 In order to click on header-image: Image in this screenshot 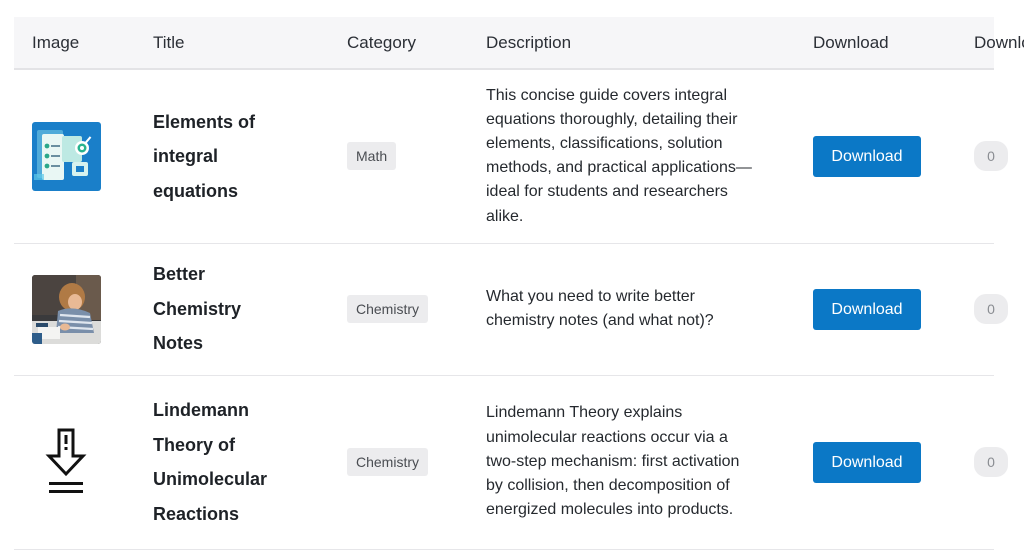, I will do `click(56, 42)`.